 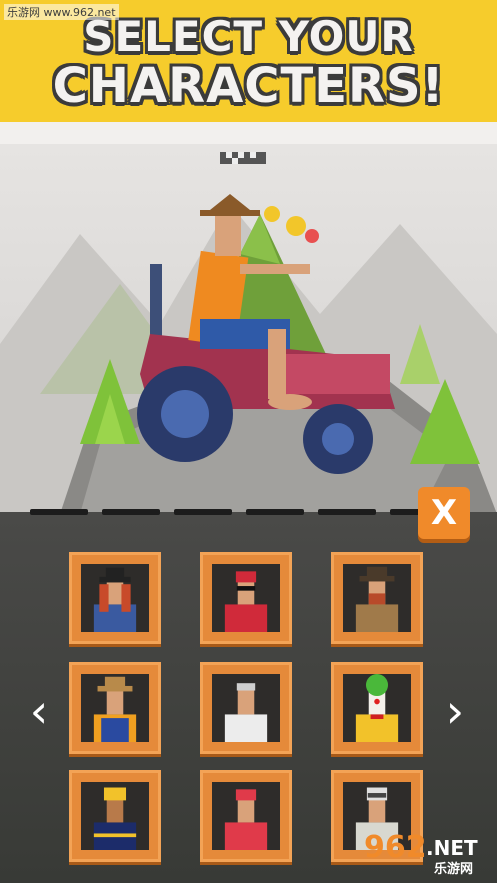 I want to click on firefighter-portrait, so click(x=115, y=818).